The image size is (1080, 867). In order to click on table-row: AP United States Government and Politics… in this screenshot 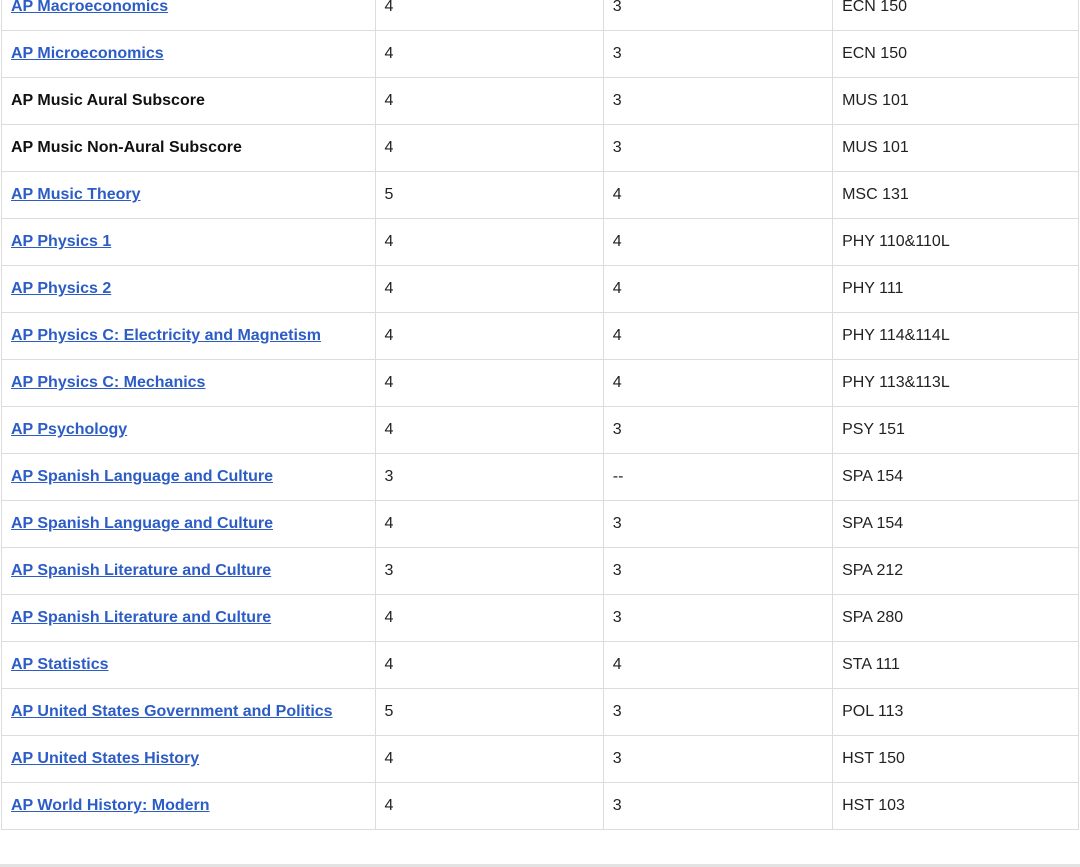, I will do `click(540, 712)`.